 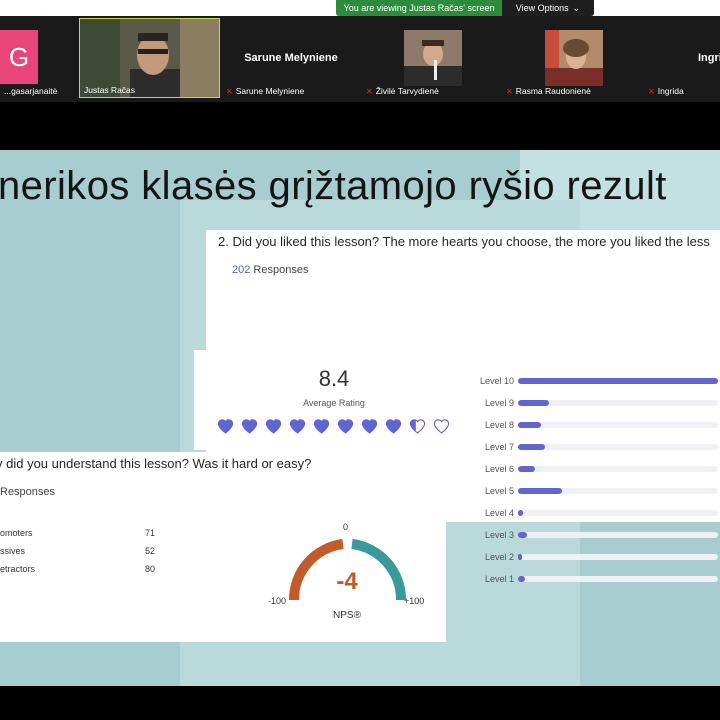 I want to click on participant-display-name: Sarune Melyniene, so click(x=291, y=58).